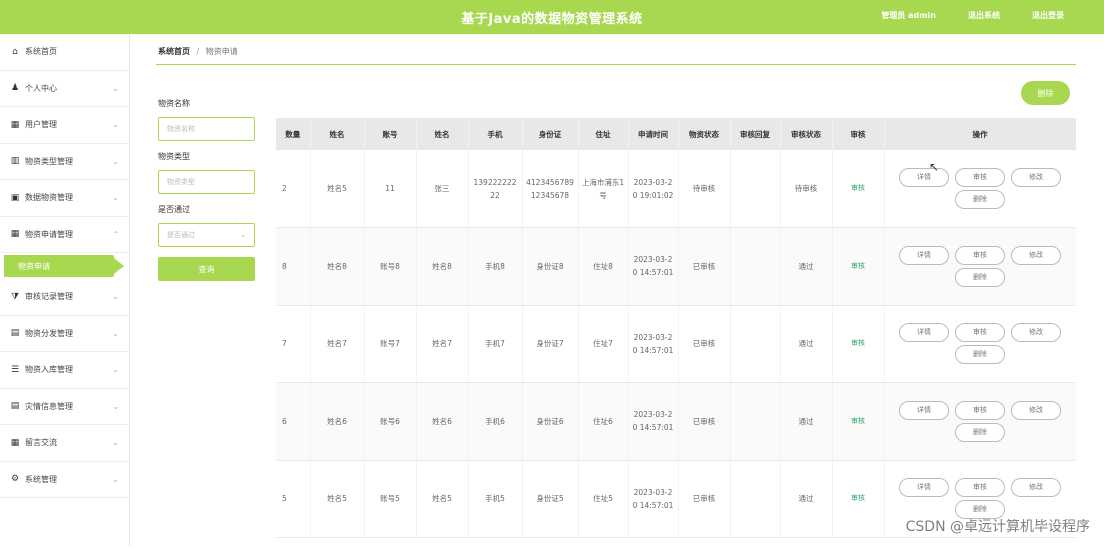 The width and height of the screenshot is (1104, 548). I want to click on bar-chart-icon: ▥, so click(15, 161).